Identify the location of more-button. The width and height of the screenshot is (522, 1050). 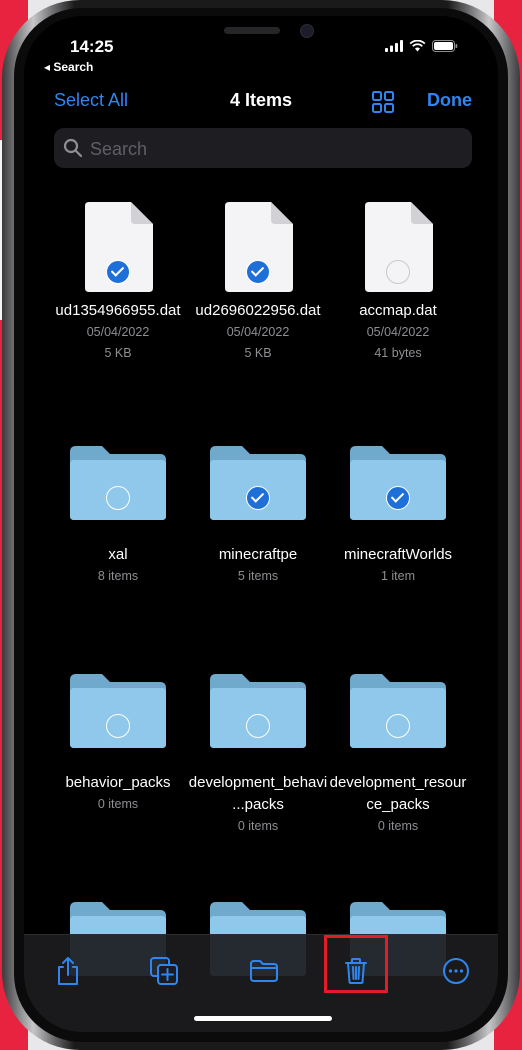
(456, 971).